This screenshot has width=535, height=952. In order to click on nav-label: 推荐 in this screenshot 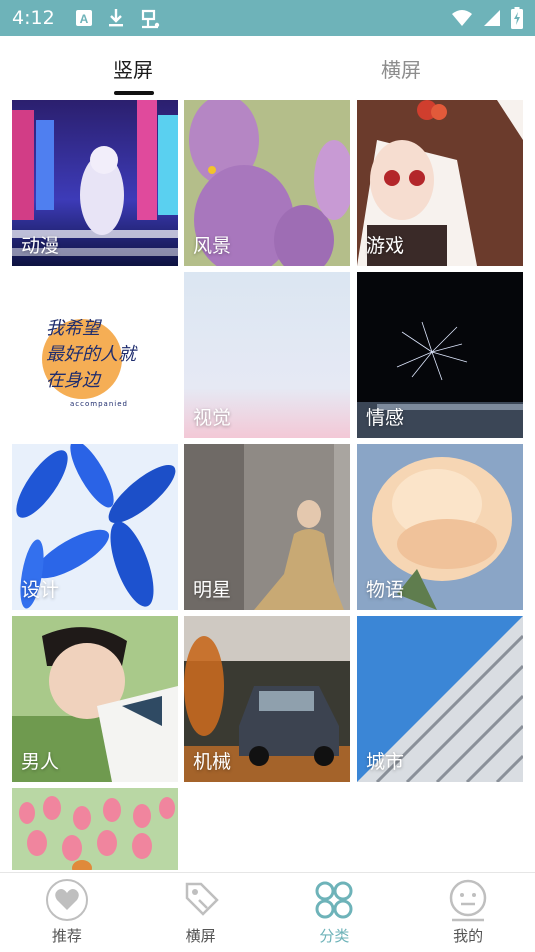, I will do `click(66, 936)`.